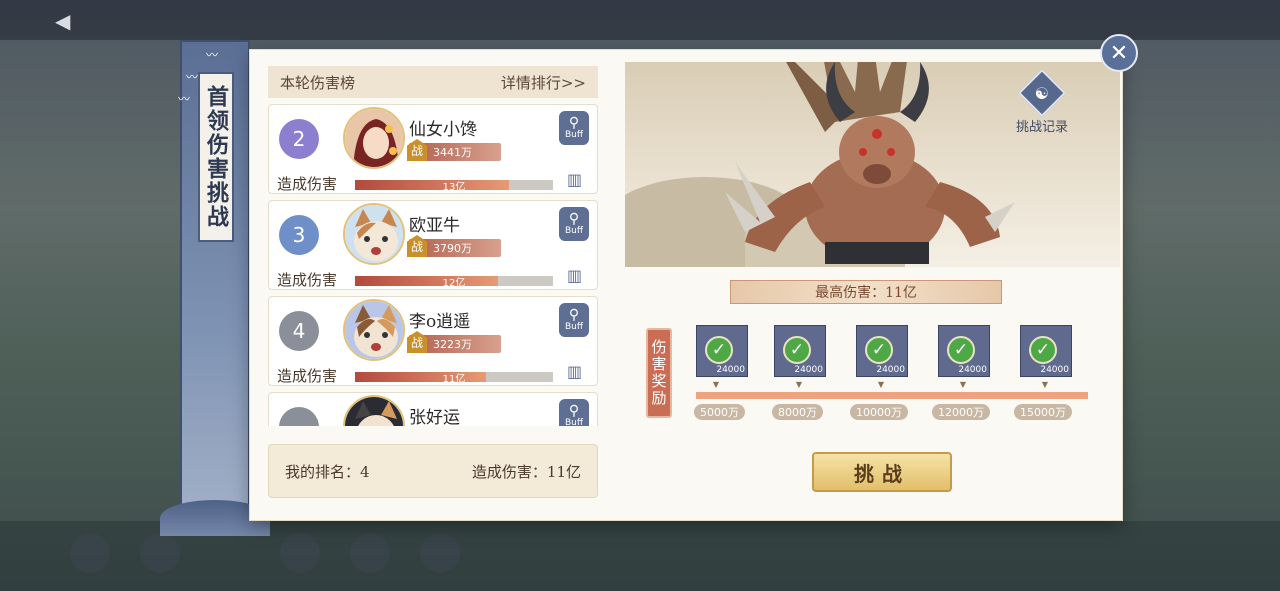 This screenshot has width=1280, height=591. I want to click on player-name: 李o逍遥, so click(440, 322).